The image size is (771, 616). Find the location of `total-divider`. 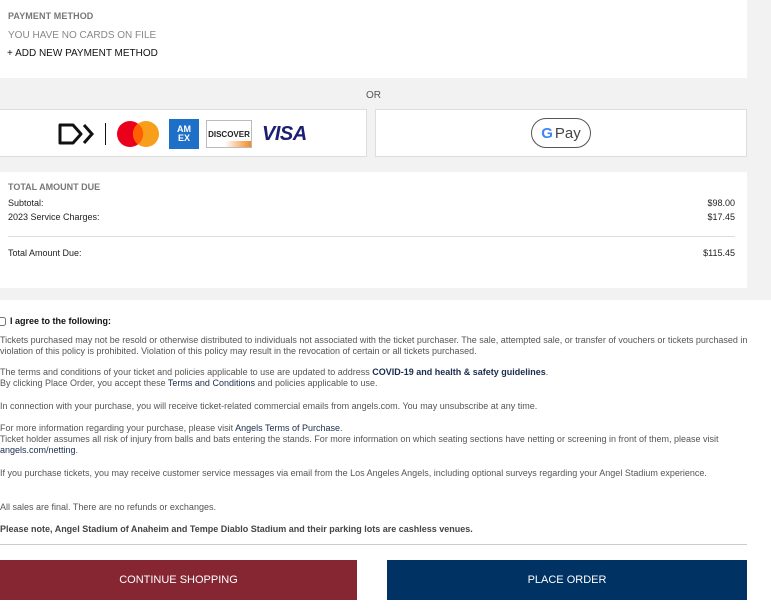

total-divider is located at coordinates (371, 236).